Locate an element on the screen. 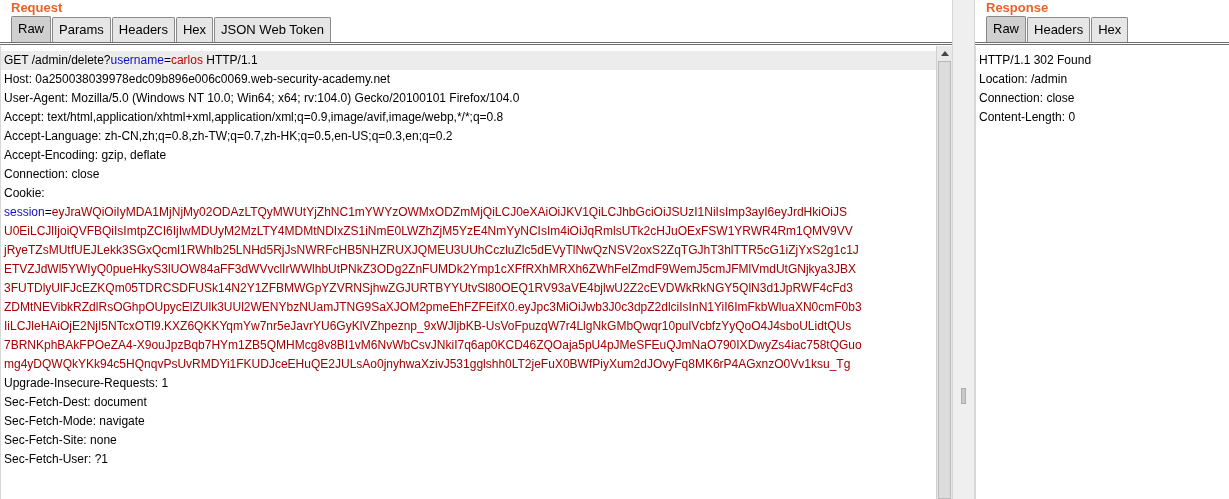 Image resolution: width=1229 pixels, height=499 pixels. header-line: User-Agent: Mozilla/5.0 (Windows NT 10.0; Win64; x64; rv:104.0) Gecko/20100101 Firefox/104.0 is located at coordinates (262, 98).